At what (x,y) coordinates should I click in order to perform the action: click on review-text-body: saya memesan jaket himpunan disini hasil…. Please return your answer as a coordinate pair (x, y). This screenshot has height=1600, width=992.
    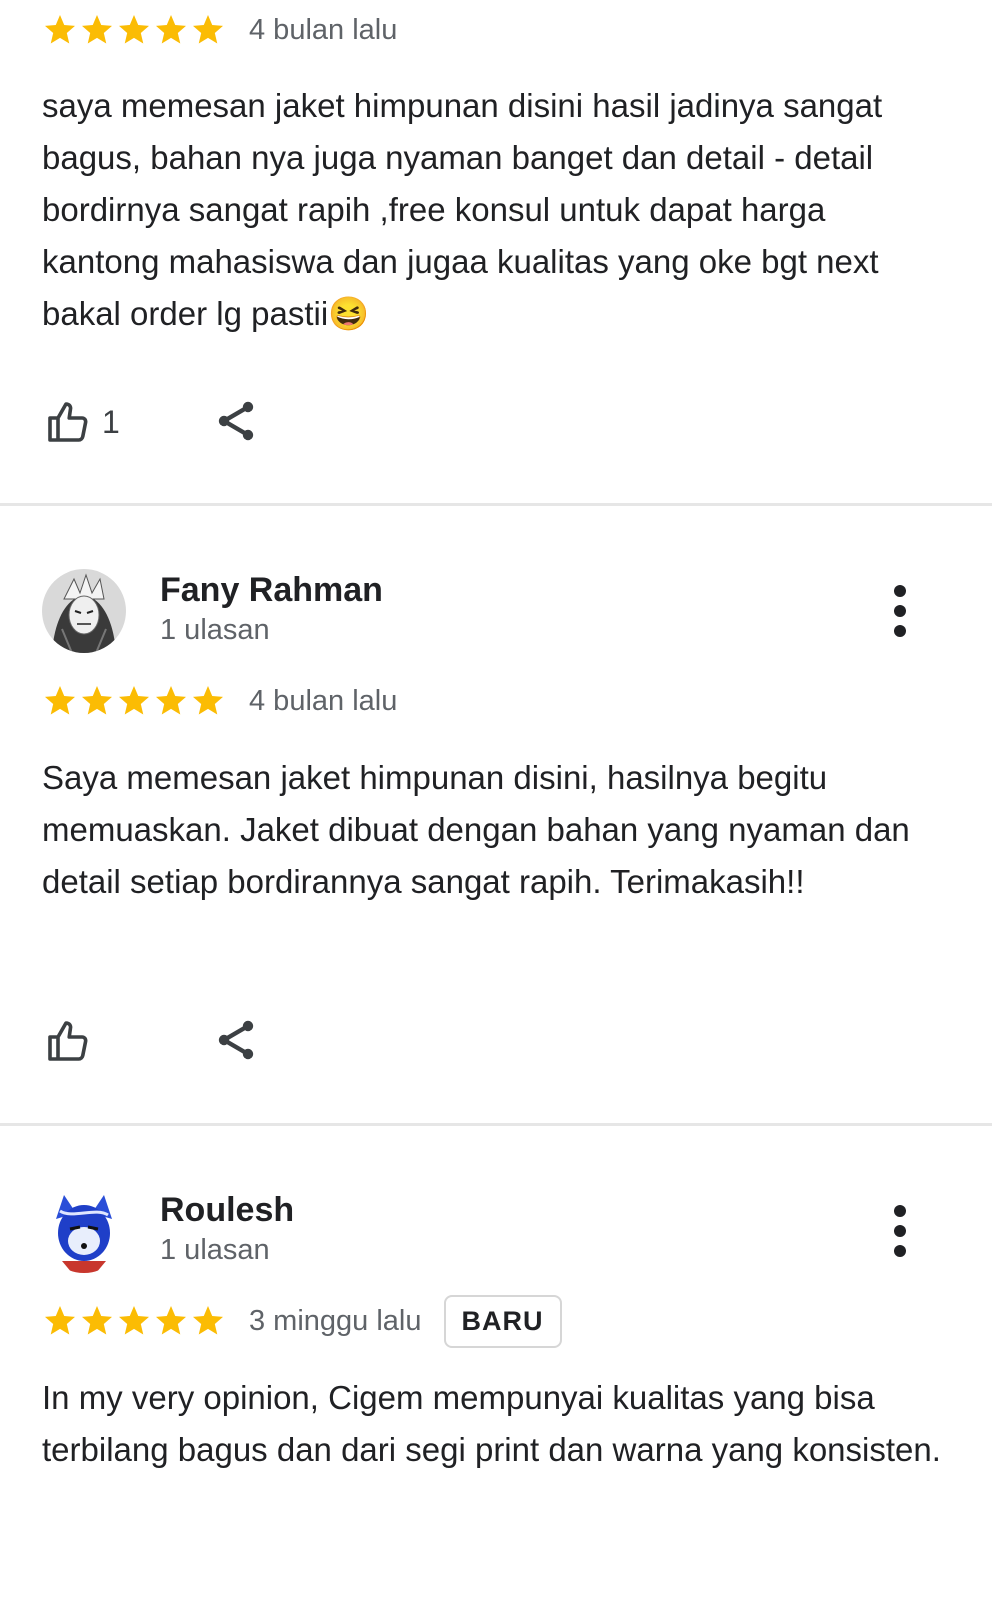
    Looking at the image, I should click on (462, 209).